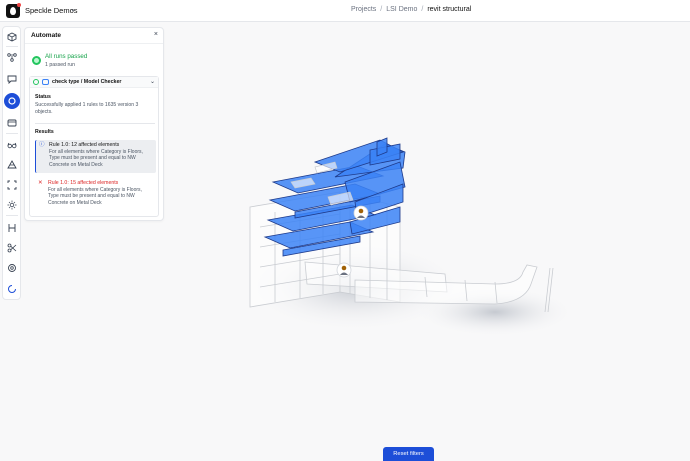 Image resolution: width=690 pixels, height=461 pixels. Describe the element at coordinates (46, 35) in the screenshot. I see `panel-title: Automate` at that location.